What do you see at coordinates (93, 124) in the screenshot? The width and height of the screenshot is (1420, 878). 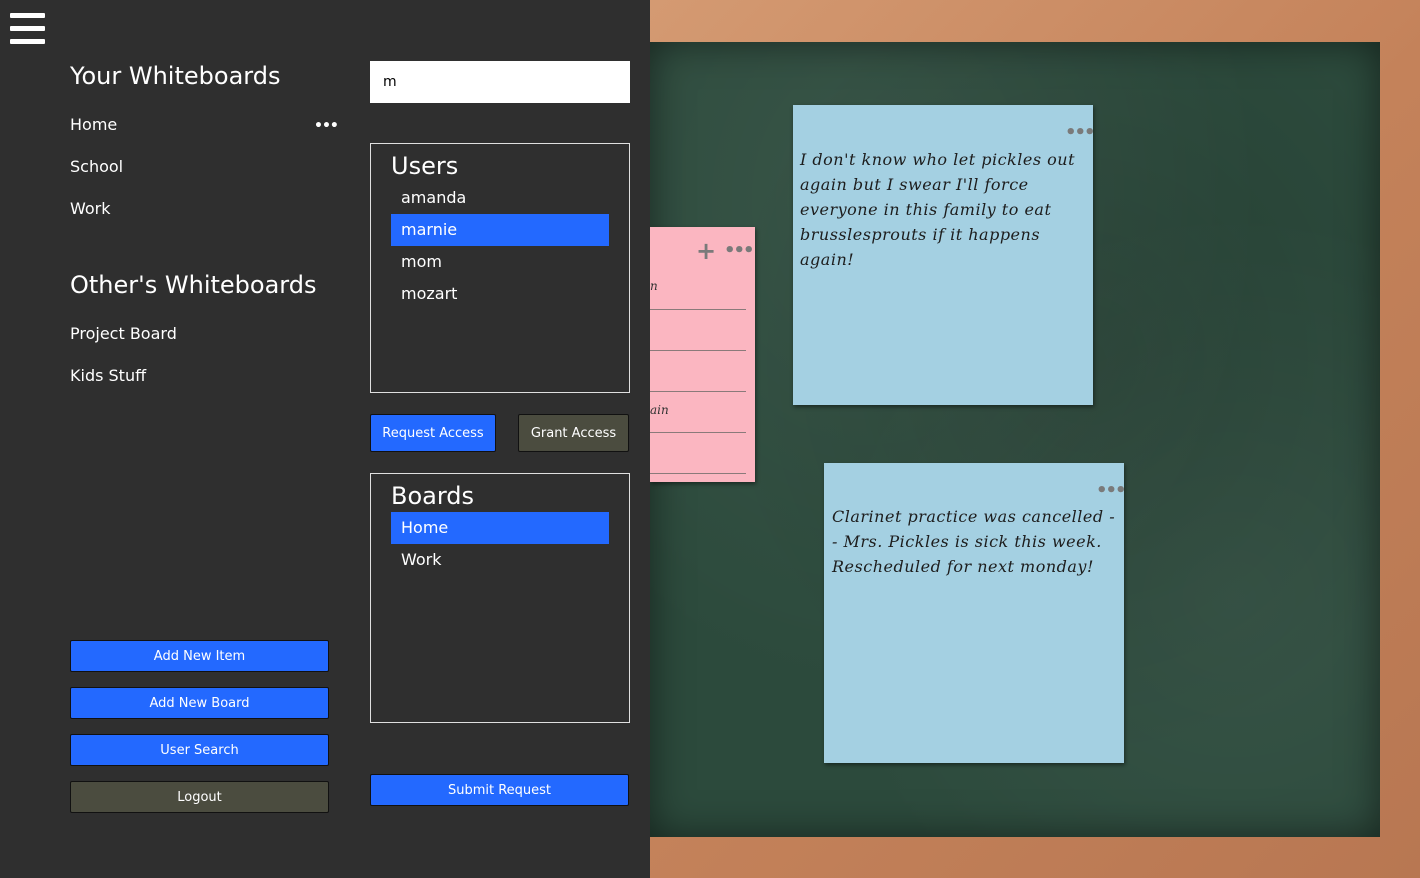 I see `sidebar-item-home: Home` at bounding box center [93, 124].